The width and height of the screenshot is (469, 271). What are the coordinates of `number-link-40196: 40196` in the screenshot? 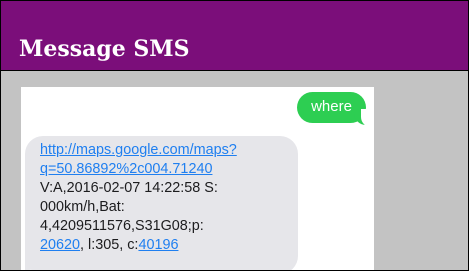 It's located at (158, 245).